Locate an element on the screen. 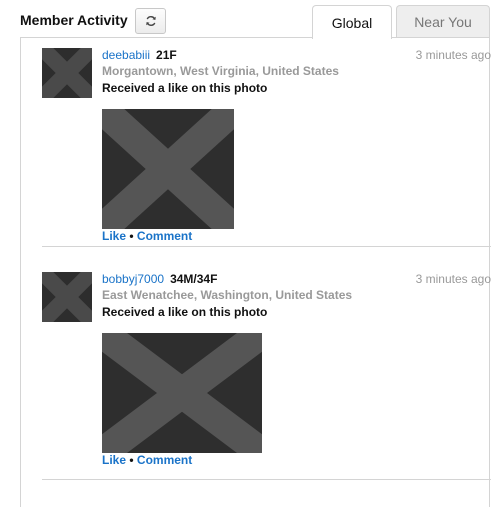 Image resolution: width=500 pixels, height=507 pixels. username-link: bobbyj7000 34M/34F is located at coordinates (159, 279).